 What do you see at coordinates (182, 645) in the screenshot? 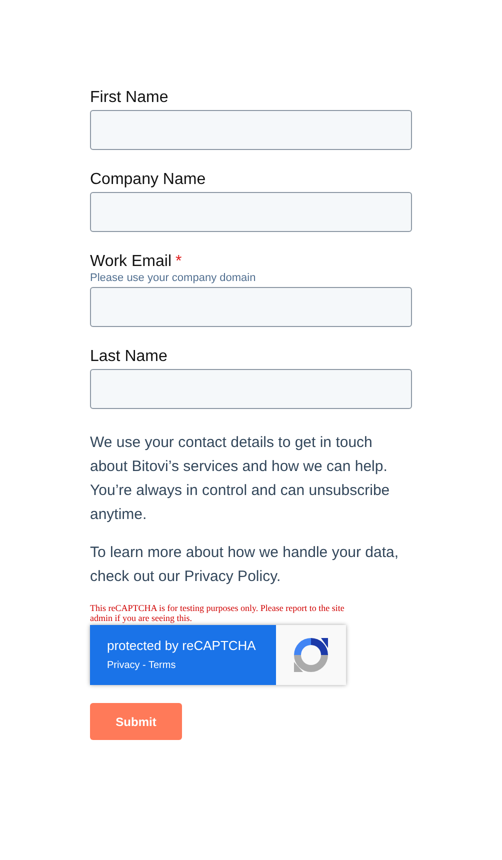
I see `recaptcha-title: protected by reCAPTCHA` at bounding box center [182, 645].